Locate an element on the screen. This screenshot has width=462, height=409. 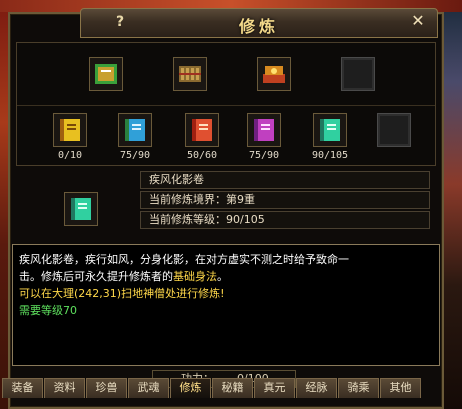
tab-true-essence: 真元 is located at coordinates (274, 388).